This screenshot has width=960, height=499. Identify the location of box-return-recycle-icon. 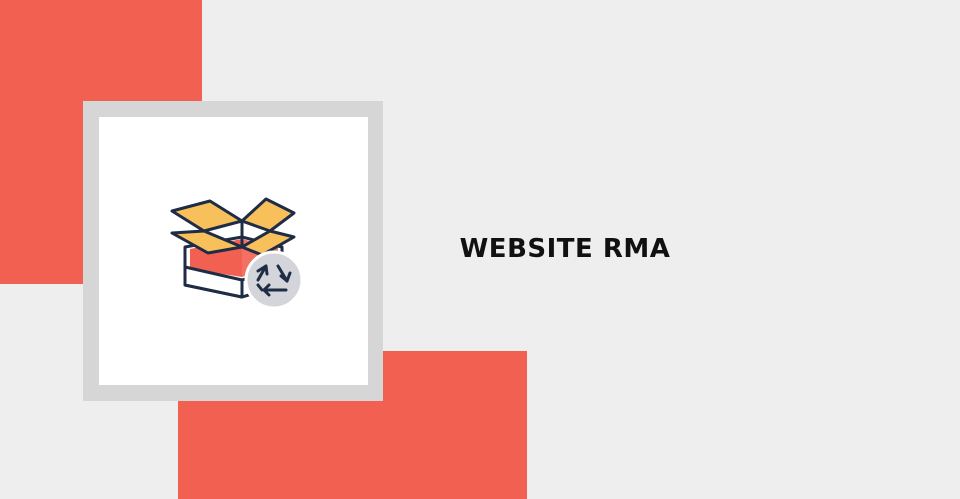
(235, 250).